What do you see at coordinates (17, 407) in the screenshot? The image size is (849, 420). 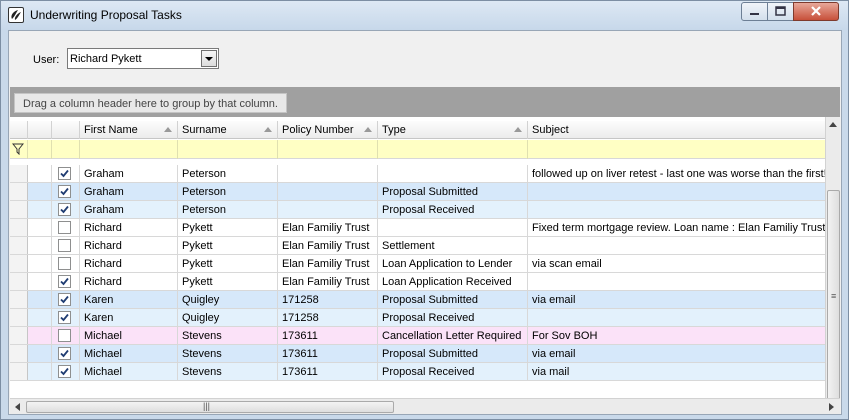 I see `scroll-left-icon` at bounding box center [17, 407].